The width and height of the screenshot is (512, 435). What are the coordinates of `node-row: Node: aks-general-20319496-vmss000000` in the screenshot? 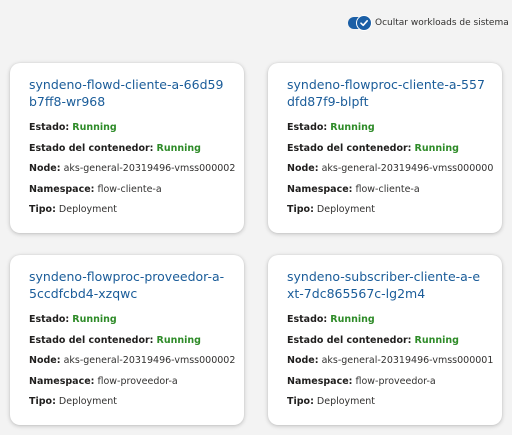 It's located at (390, 169).